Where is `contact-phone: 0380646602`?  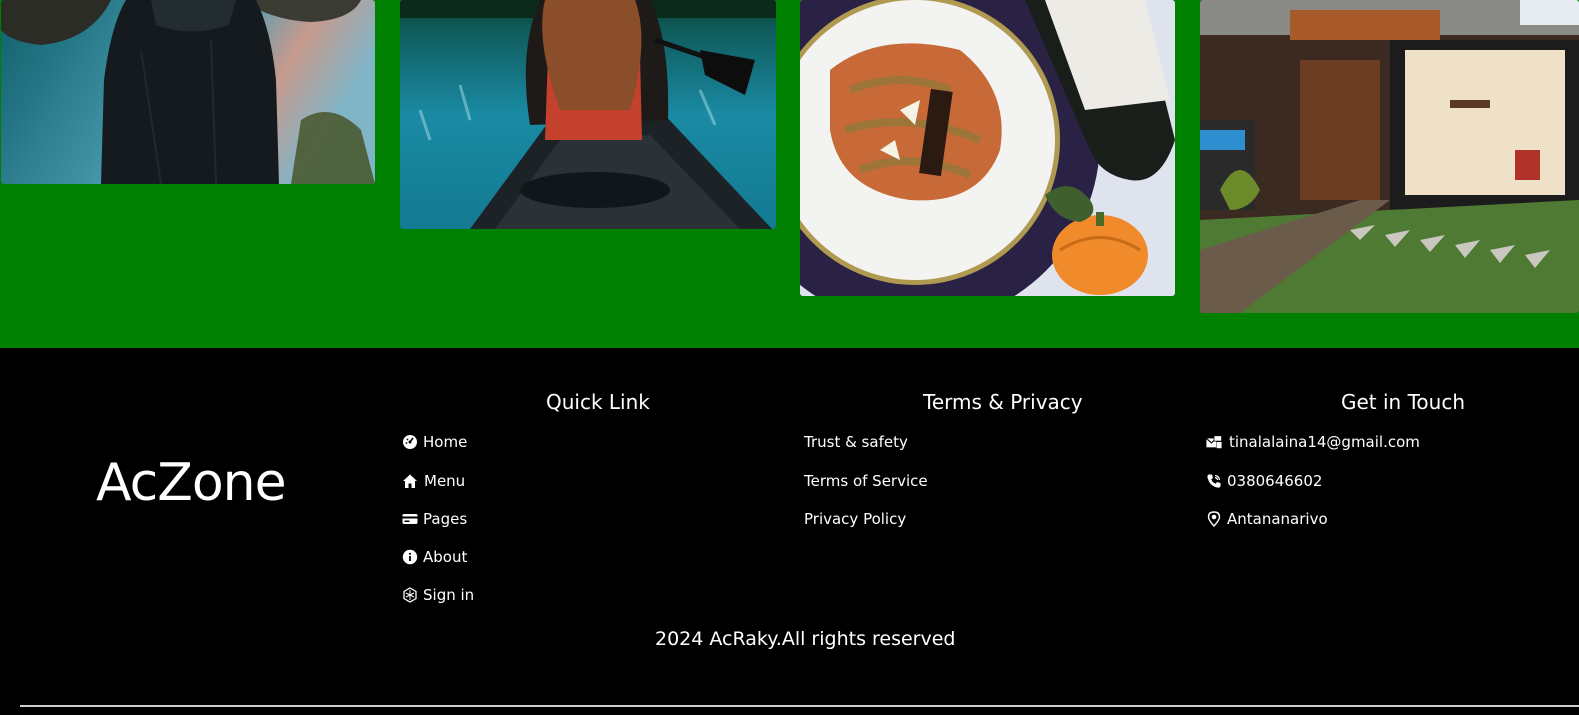 contact-phone: 0380646602 is located at coordinates (1264, 481).